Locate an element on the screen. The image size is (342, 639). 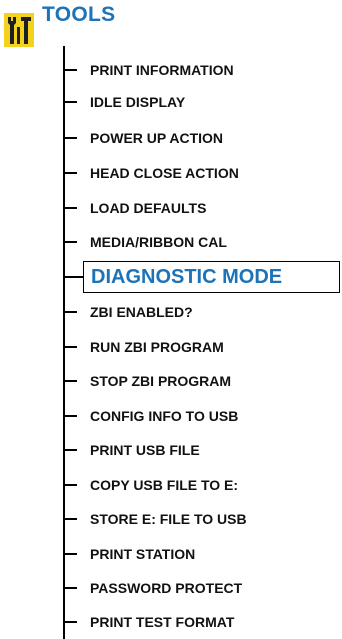
menu-item-label: PRINT TEST FORMAT is located at coordinates (162, 622).